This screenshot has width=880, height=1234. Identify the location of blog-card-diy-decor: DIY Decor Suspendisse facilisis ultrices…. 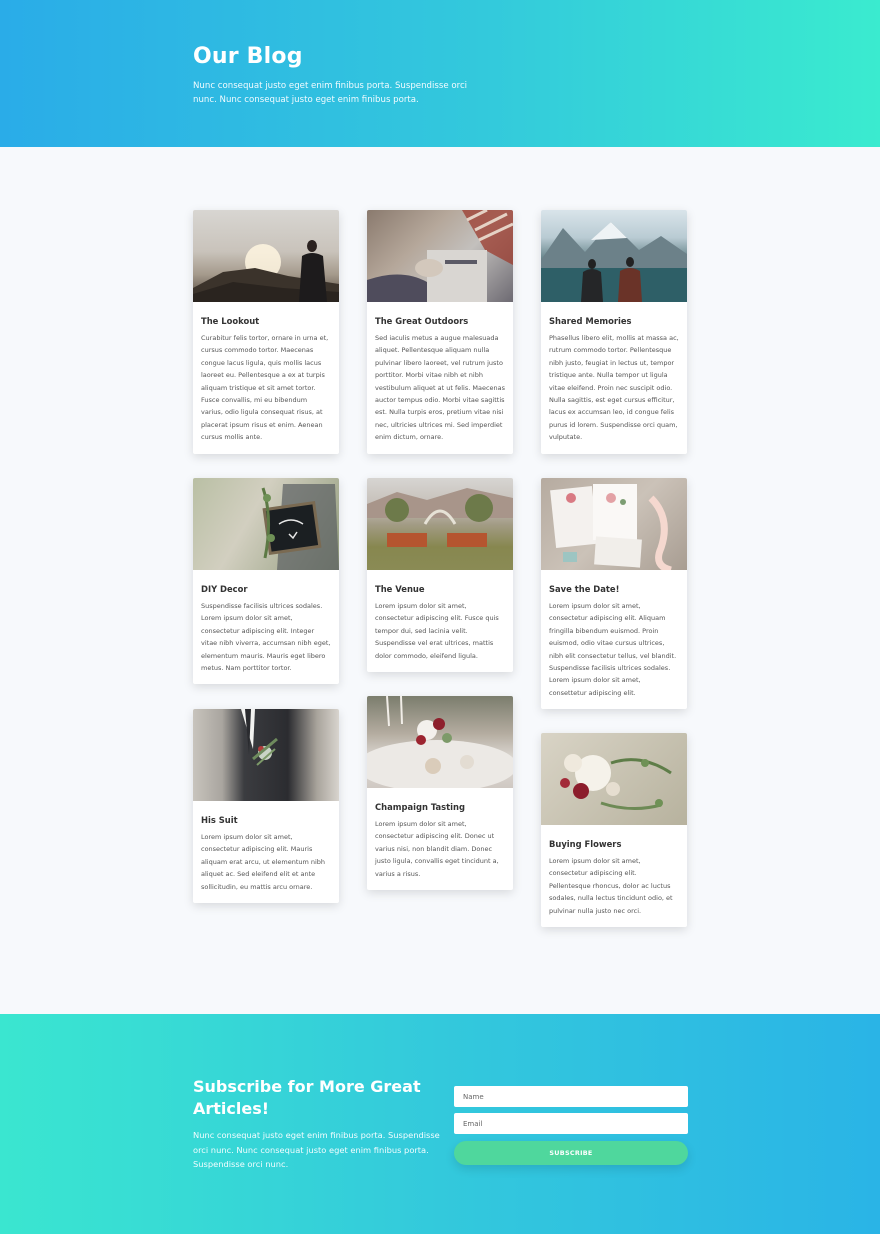
(266, 581).